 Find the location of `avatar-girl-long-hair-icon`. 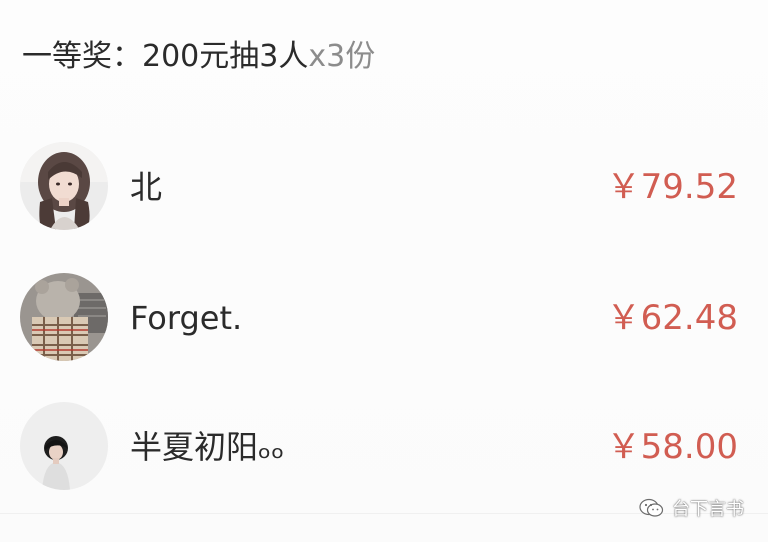

avatar-girl-long-hair-icon is located at coordinates (64, 186).